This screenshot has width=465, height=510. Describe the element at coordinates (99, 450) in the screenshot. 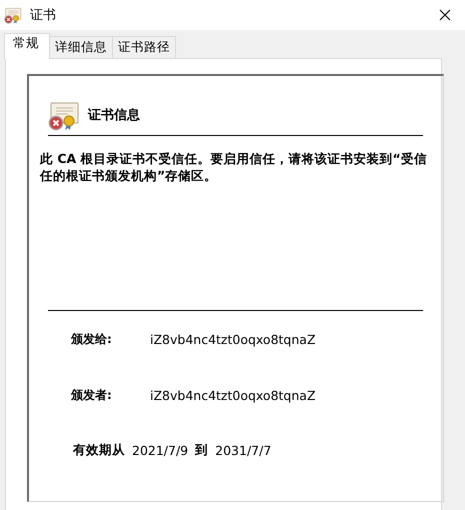

I see `field-label: 有效期从` at that location.